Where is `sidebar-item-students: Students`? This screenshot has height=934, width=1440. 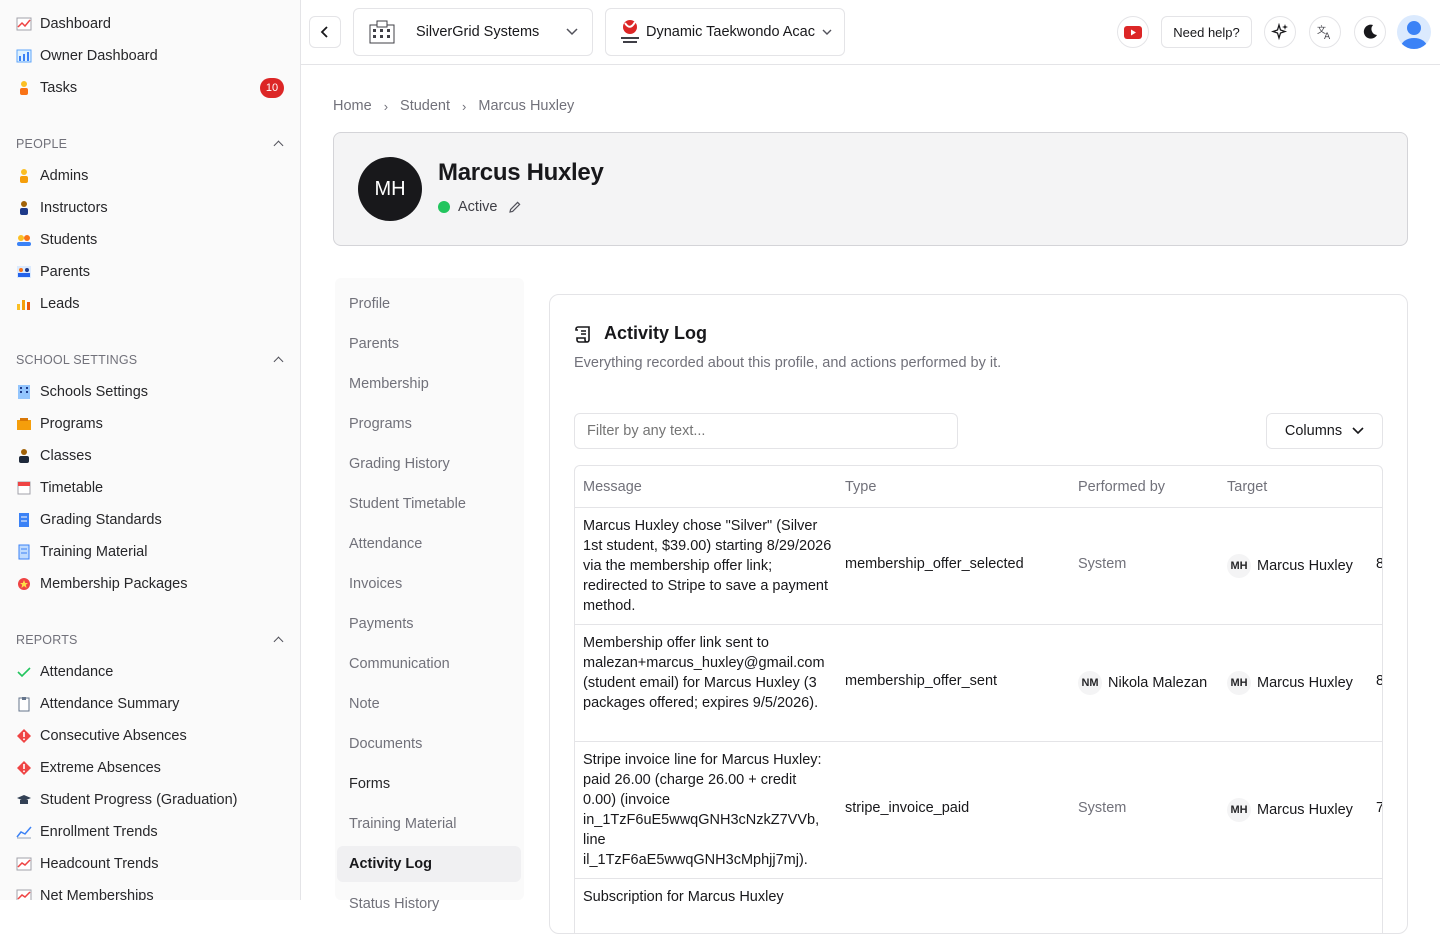 sidebar-item-students: Students is located at coordinates (56, 240).